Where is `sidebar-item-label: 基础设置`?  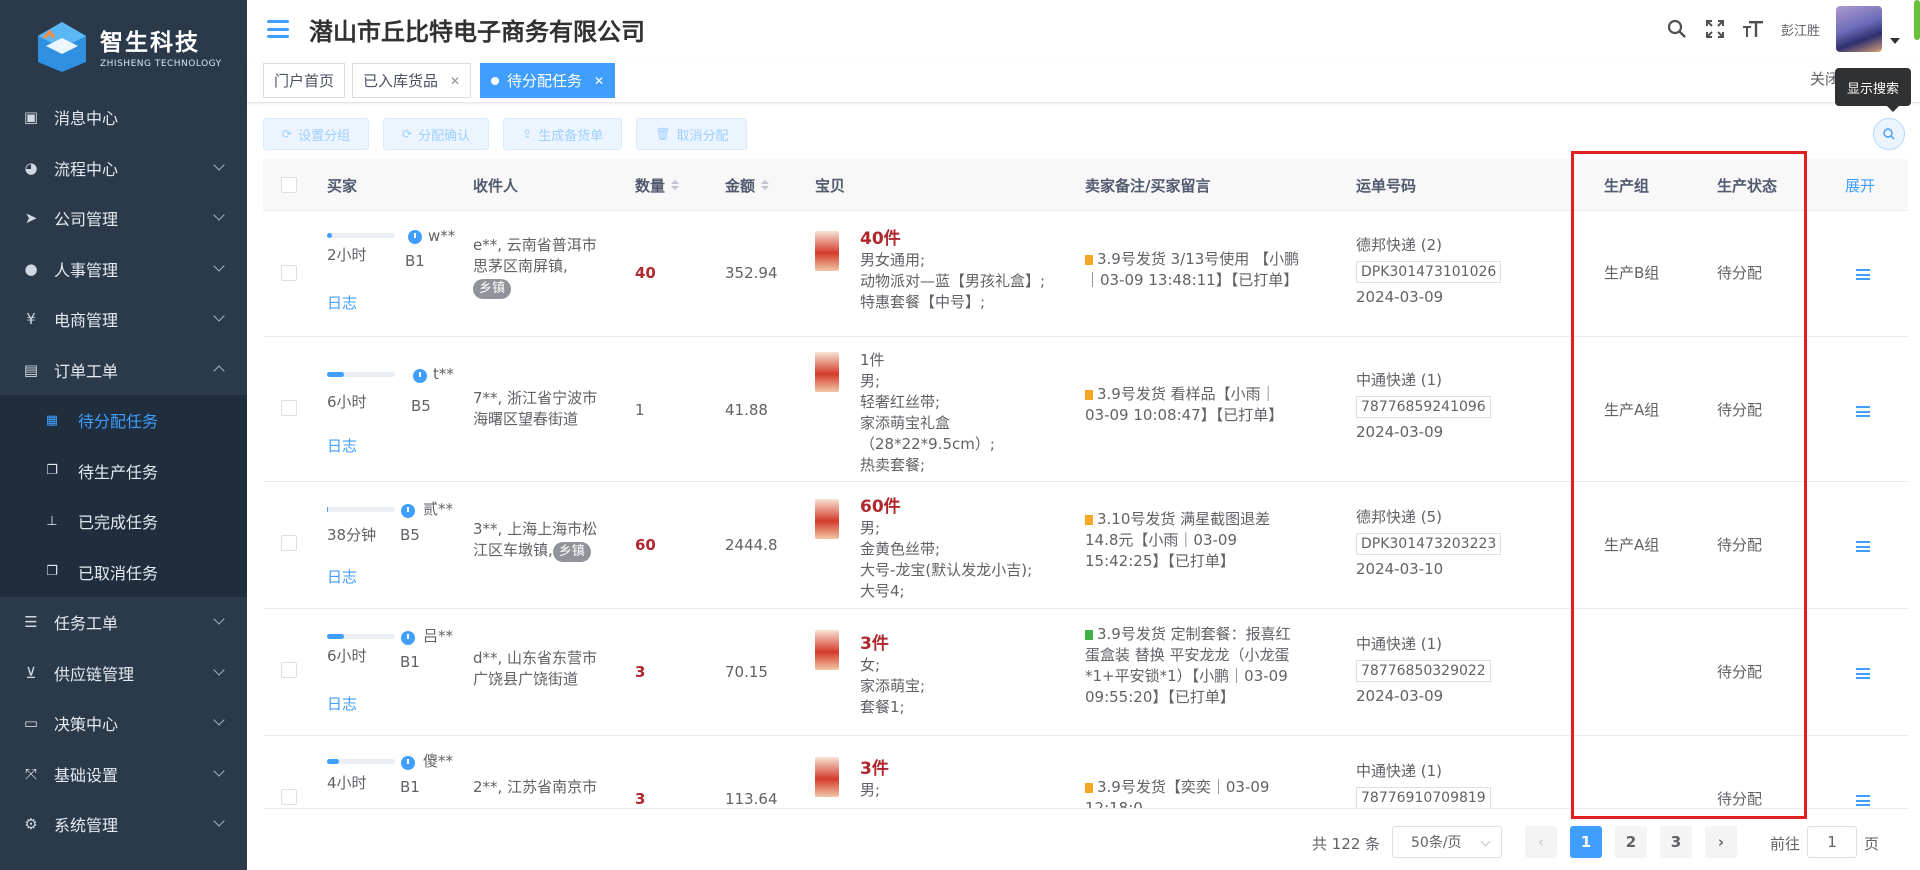 sidebar-item-label: 基础设置 is located at coordinates (86, 775).